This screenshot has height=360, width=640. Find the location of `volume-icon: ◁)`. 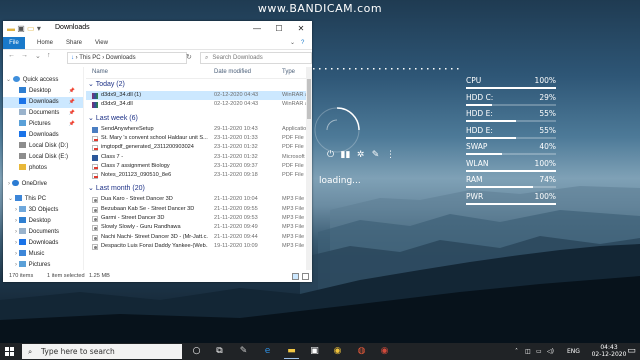

volume-icon: ◁) is located at coordinates (550, 351).